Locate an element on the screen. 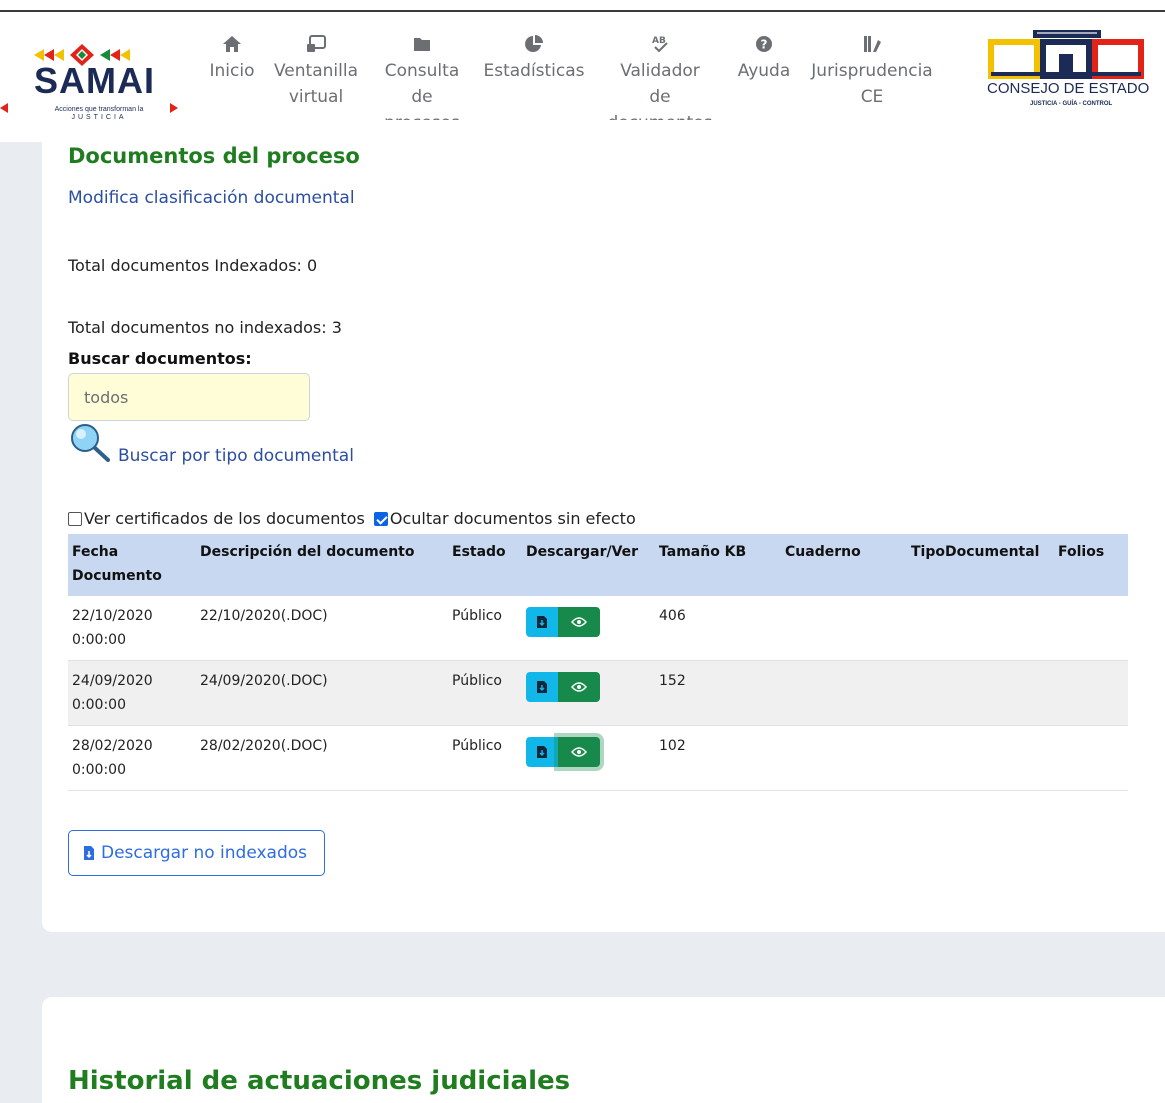 The width and height of the screenshot is (1165, 1103). consejo-de-estado-subtitle: JUSTICIA - GUÍA - CONTROL is located at coordinates (1071, 104).